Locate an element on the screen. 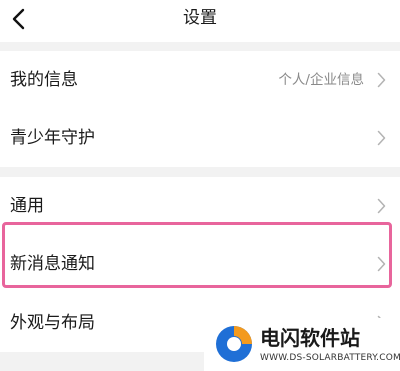 The height and width of the screenshot is (371, 400). settings-item-label: 青少年守护 is located at coordinates (52, 138).